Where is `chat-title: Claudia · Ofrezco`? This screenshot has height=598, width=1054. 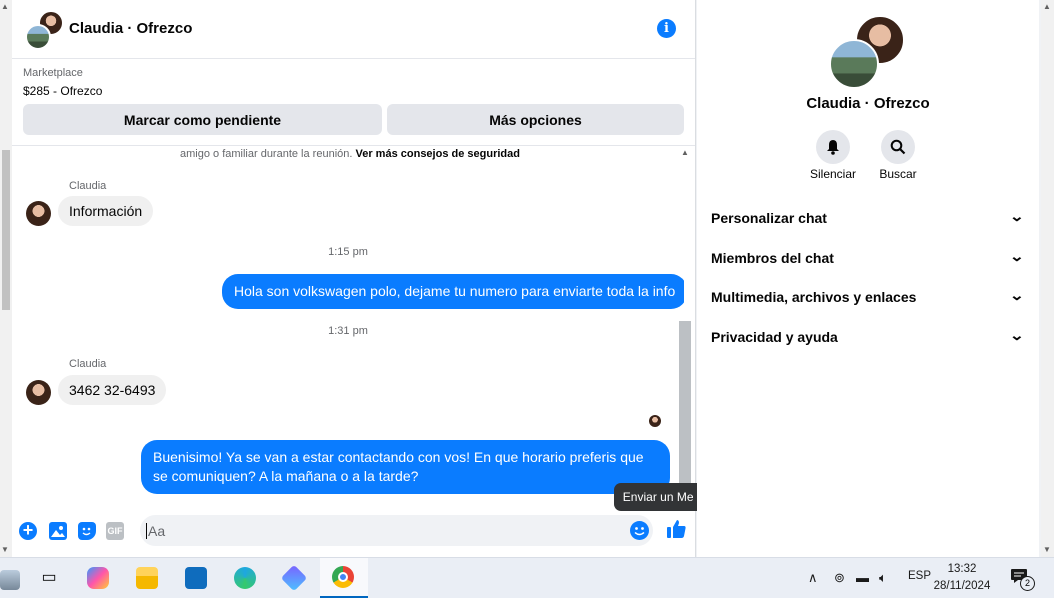
chat-title: Claudia · Ofrezco is located at coordinates (130, 28).